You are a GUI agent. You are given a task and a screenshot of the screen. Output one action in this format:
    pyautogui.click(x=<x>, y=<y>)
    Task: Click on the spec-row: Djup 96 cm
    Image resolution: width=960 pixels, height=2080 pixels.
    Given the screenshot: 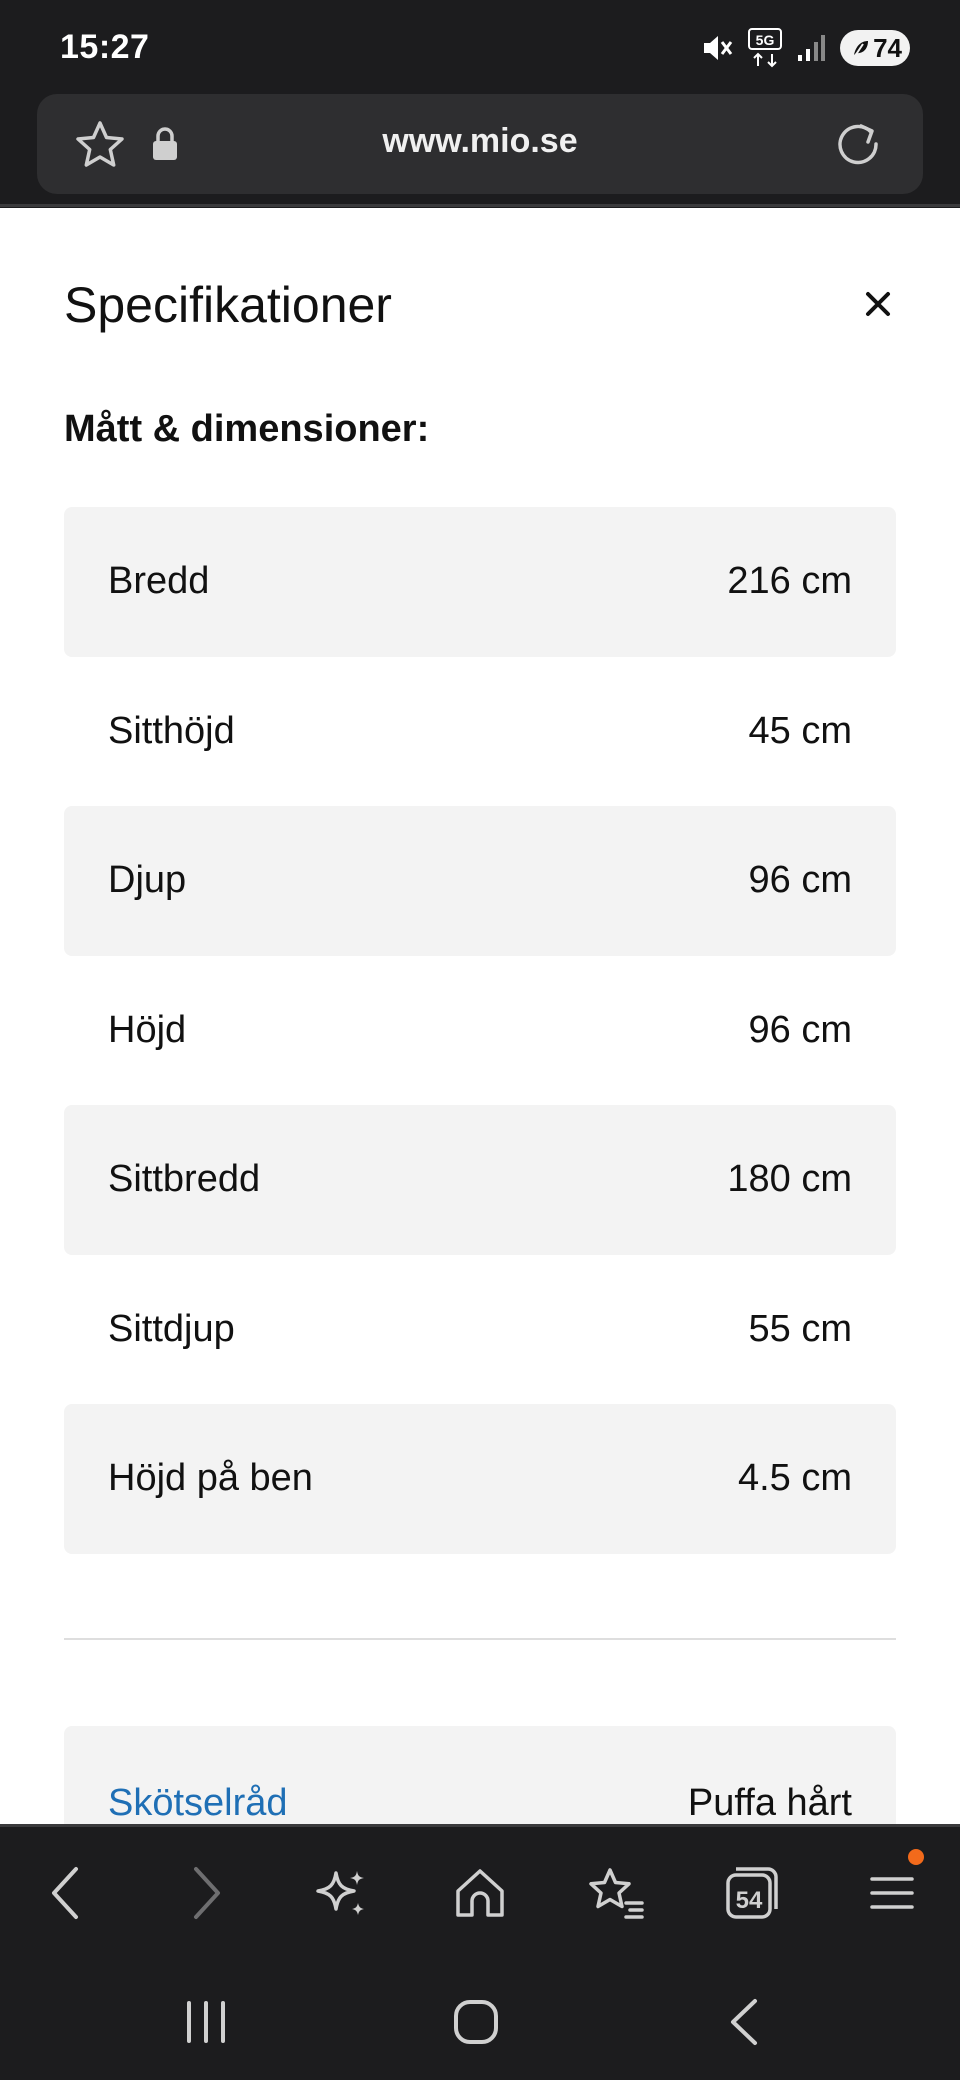 What is the action you would take?
    pyautogui.click(x=480, y=881)
    